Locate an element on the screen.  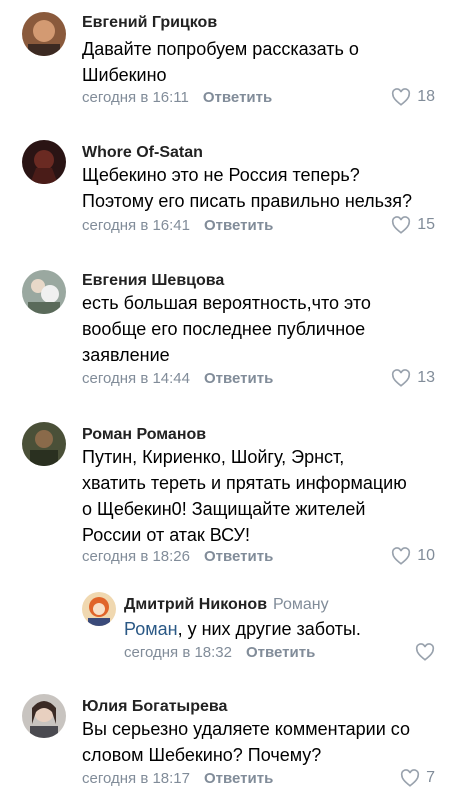
comment-author: Евгения Шевцова is located at coordinates (153, 281).